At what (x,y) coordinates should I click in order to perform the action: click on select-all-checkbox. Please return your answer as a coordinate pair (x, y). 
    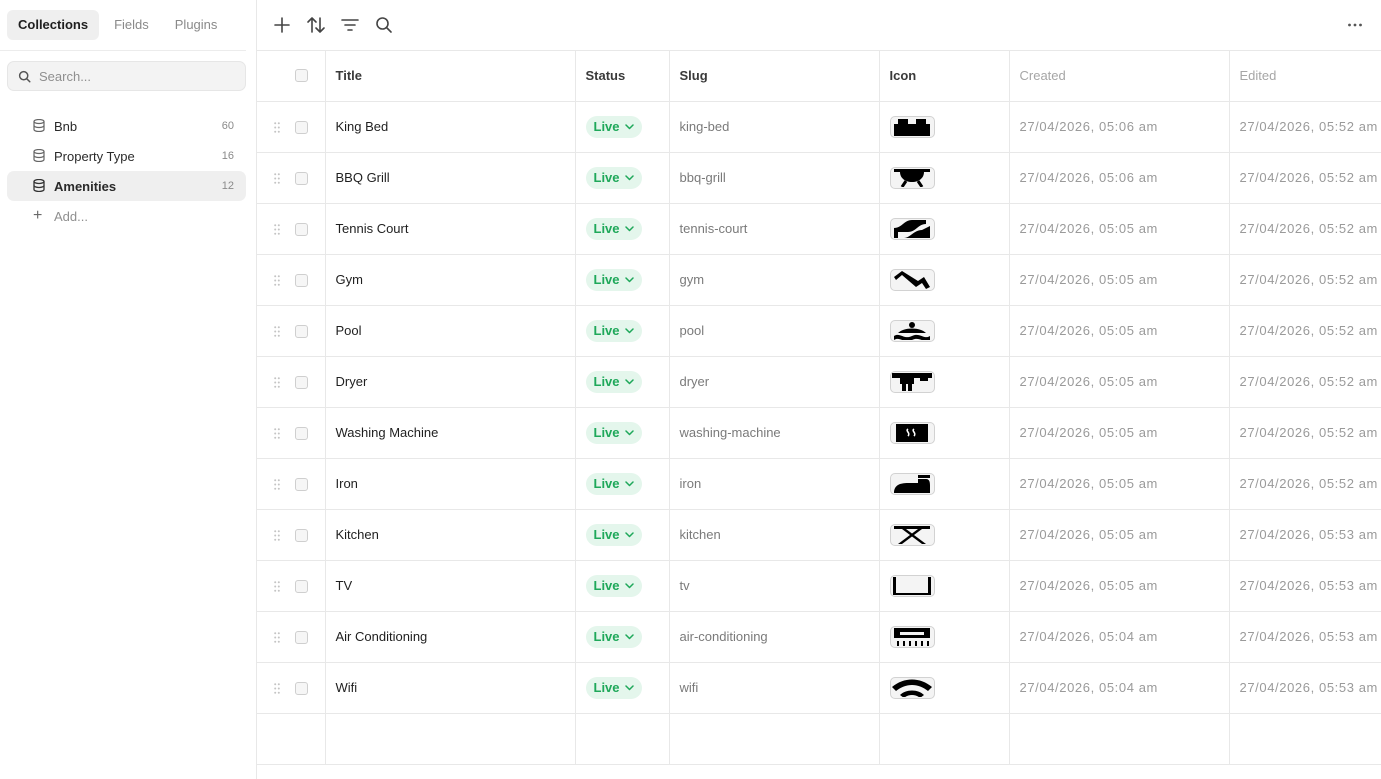
    Looking at the image, I should click on (301, 75).